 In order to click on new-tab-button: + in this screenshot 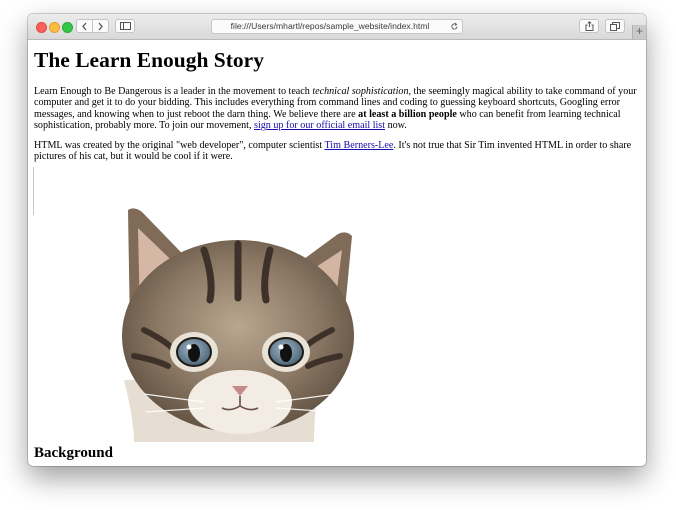, I will do `click(639, 32)`.